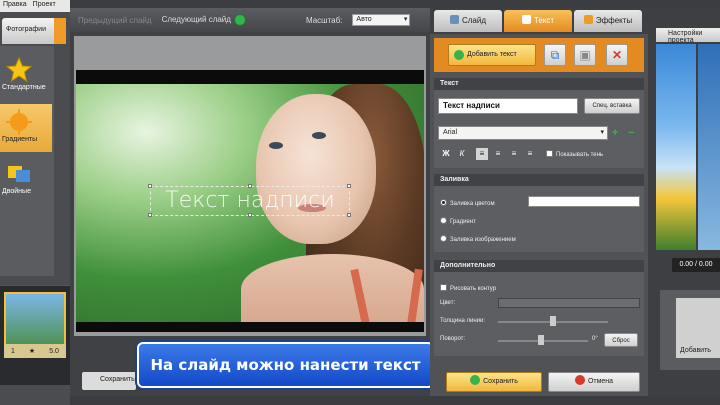 The image size is (720, 405). What do you see at coordinates (44, 6) in the screenshot?
I see `menu-project: Проект` at bounding box center [44, 6].